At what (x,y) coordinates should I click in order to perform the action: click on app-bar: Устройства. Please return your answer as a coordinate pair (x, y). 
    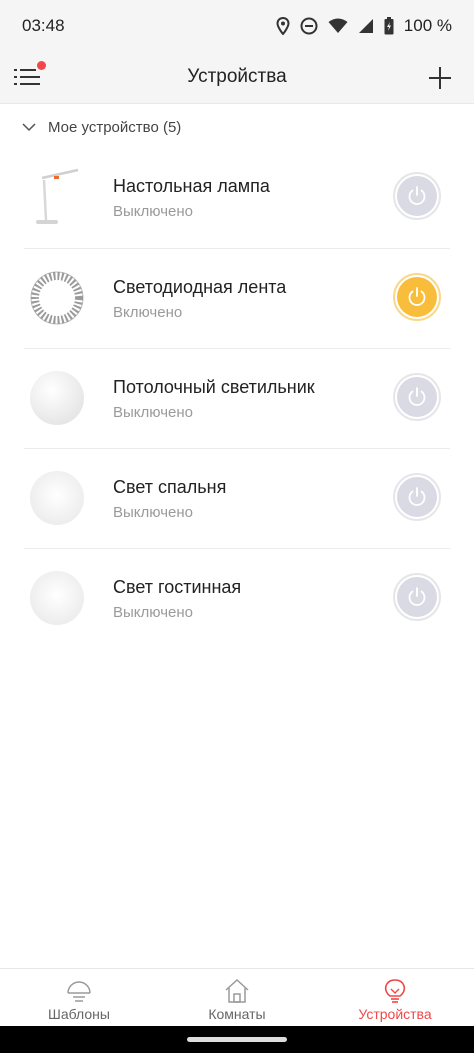
    Looking at the image, I should click on (237, 78).